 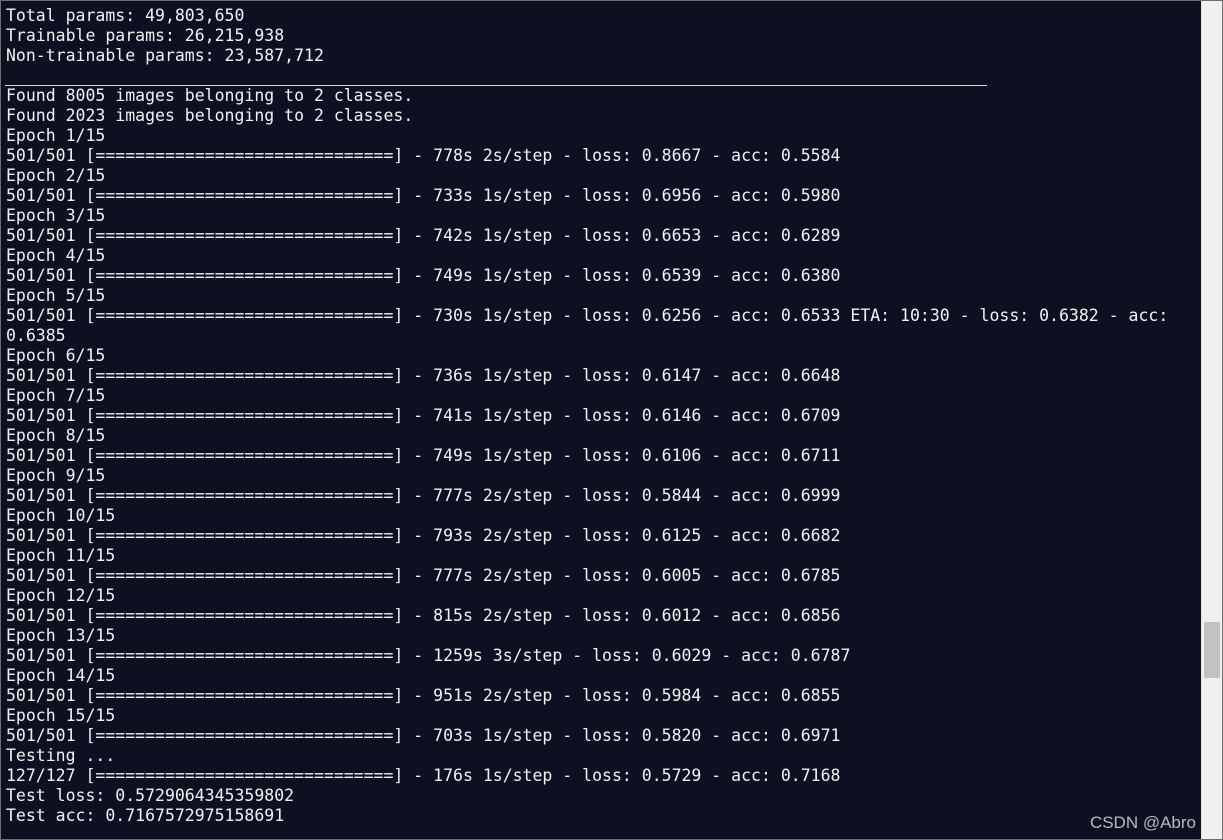 I want to click on terminal-line: Epoch 15/15, so click(x=61, y=715).